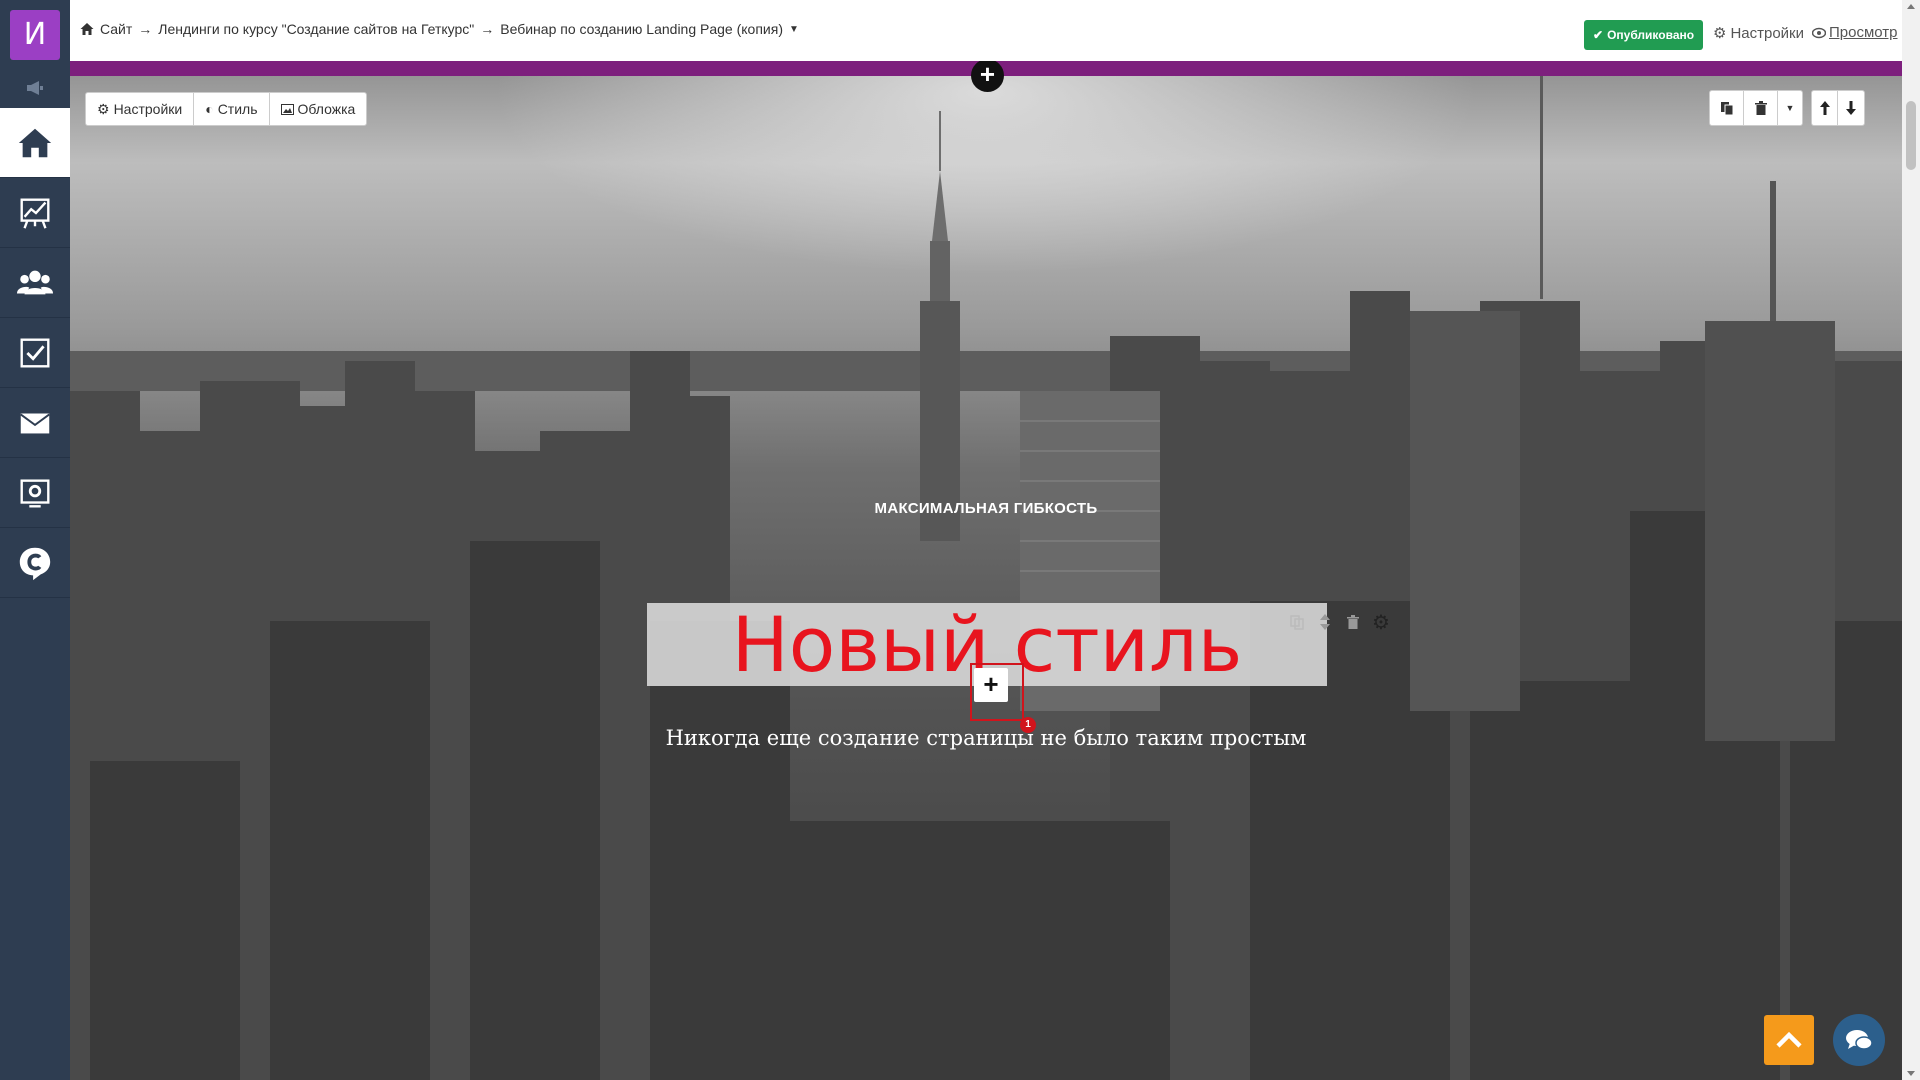  Describe the element at coordinates (1598, 35) in the screenshot. I see `check-icon: ✔` at that location.